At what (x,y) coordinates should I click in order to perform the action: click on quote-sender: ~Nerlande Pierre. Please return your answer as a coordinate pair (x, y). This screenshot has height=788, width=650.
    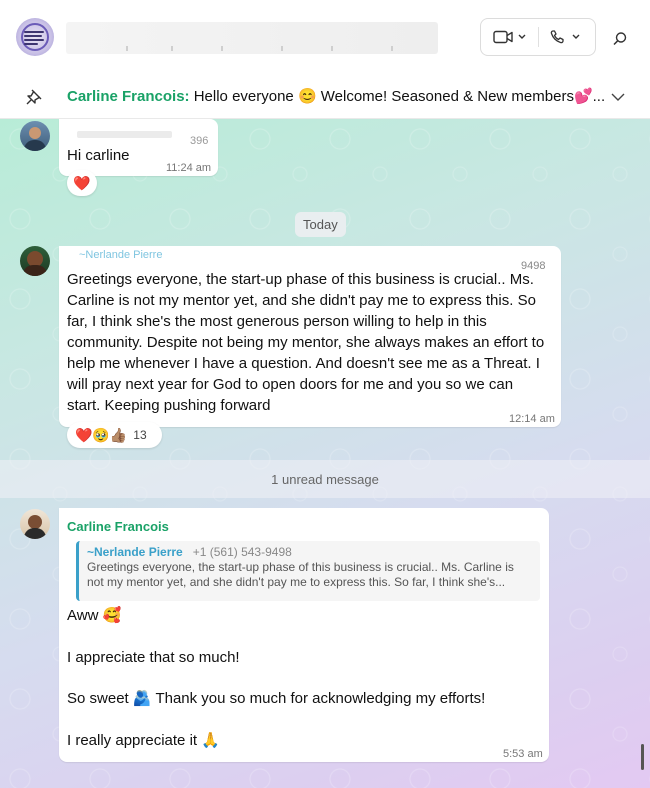
    Looking at the image, I should click on (135, 552).